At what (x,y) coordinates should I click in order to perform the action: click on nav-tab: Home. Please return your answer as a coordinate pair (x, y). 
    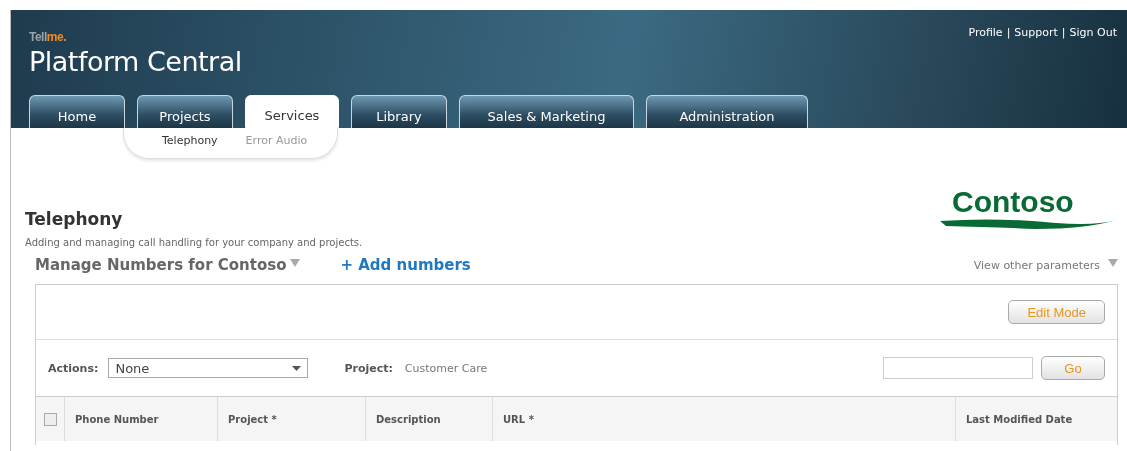
    Looking at the image, I should click on (77, 111).